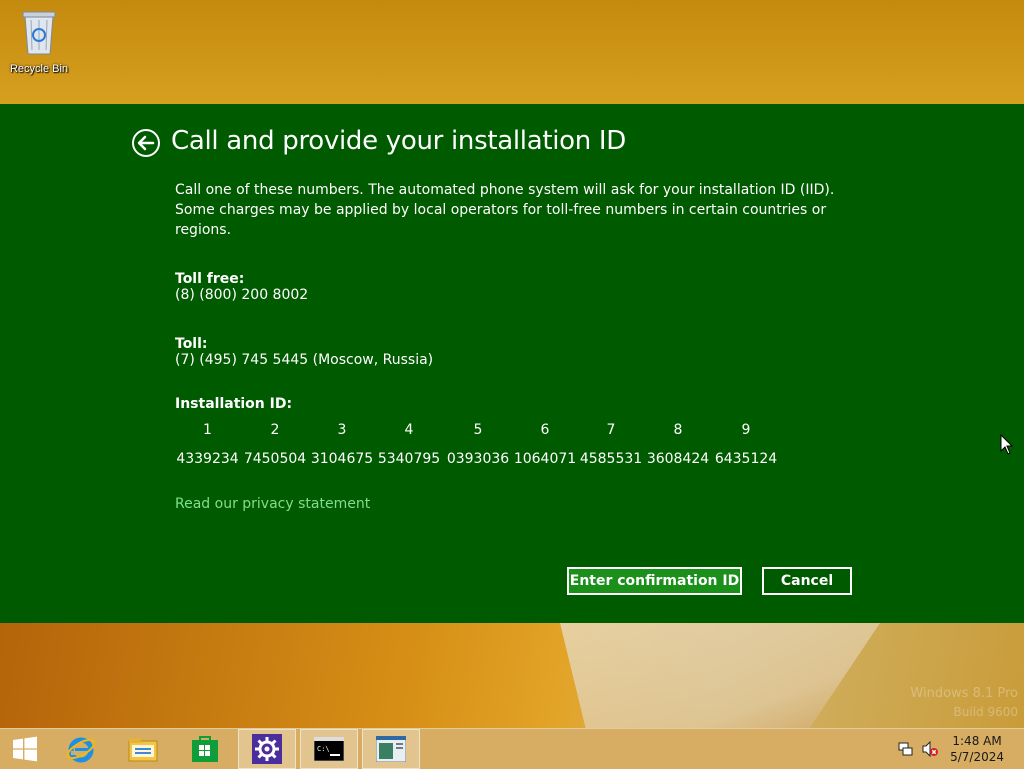  I want to click on taskbar-command-prompt: C:\, so click(329, 749).